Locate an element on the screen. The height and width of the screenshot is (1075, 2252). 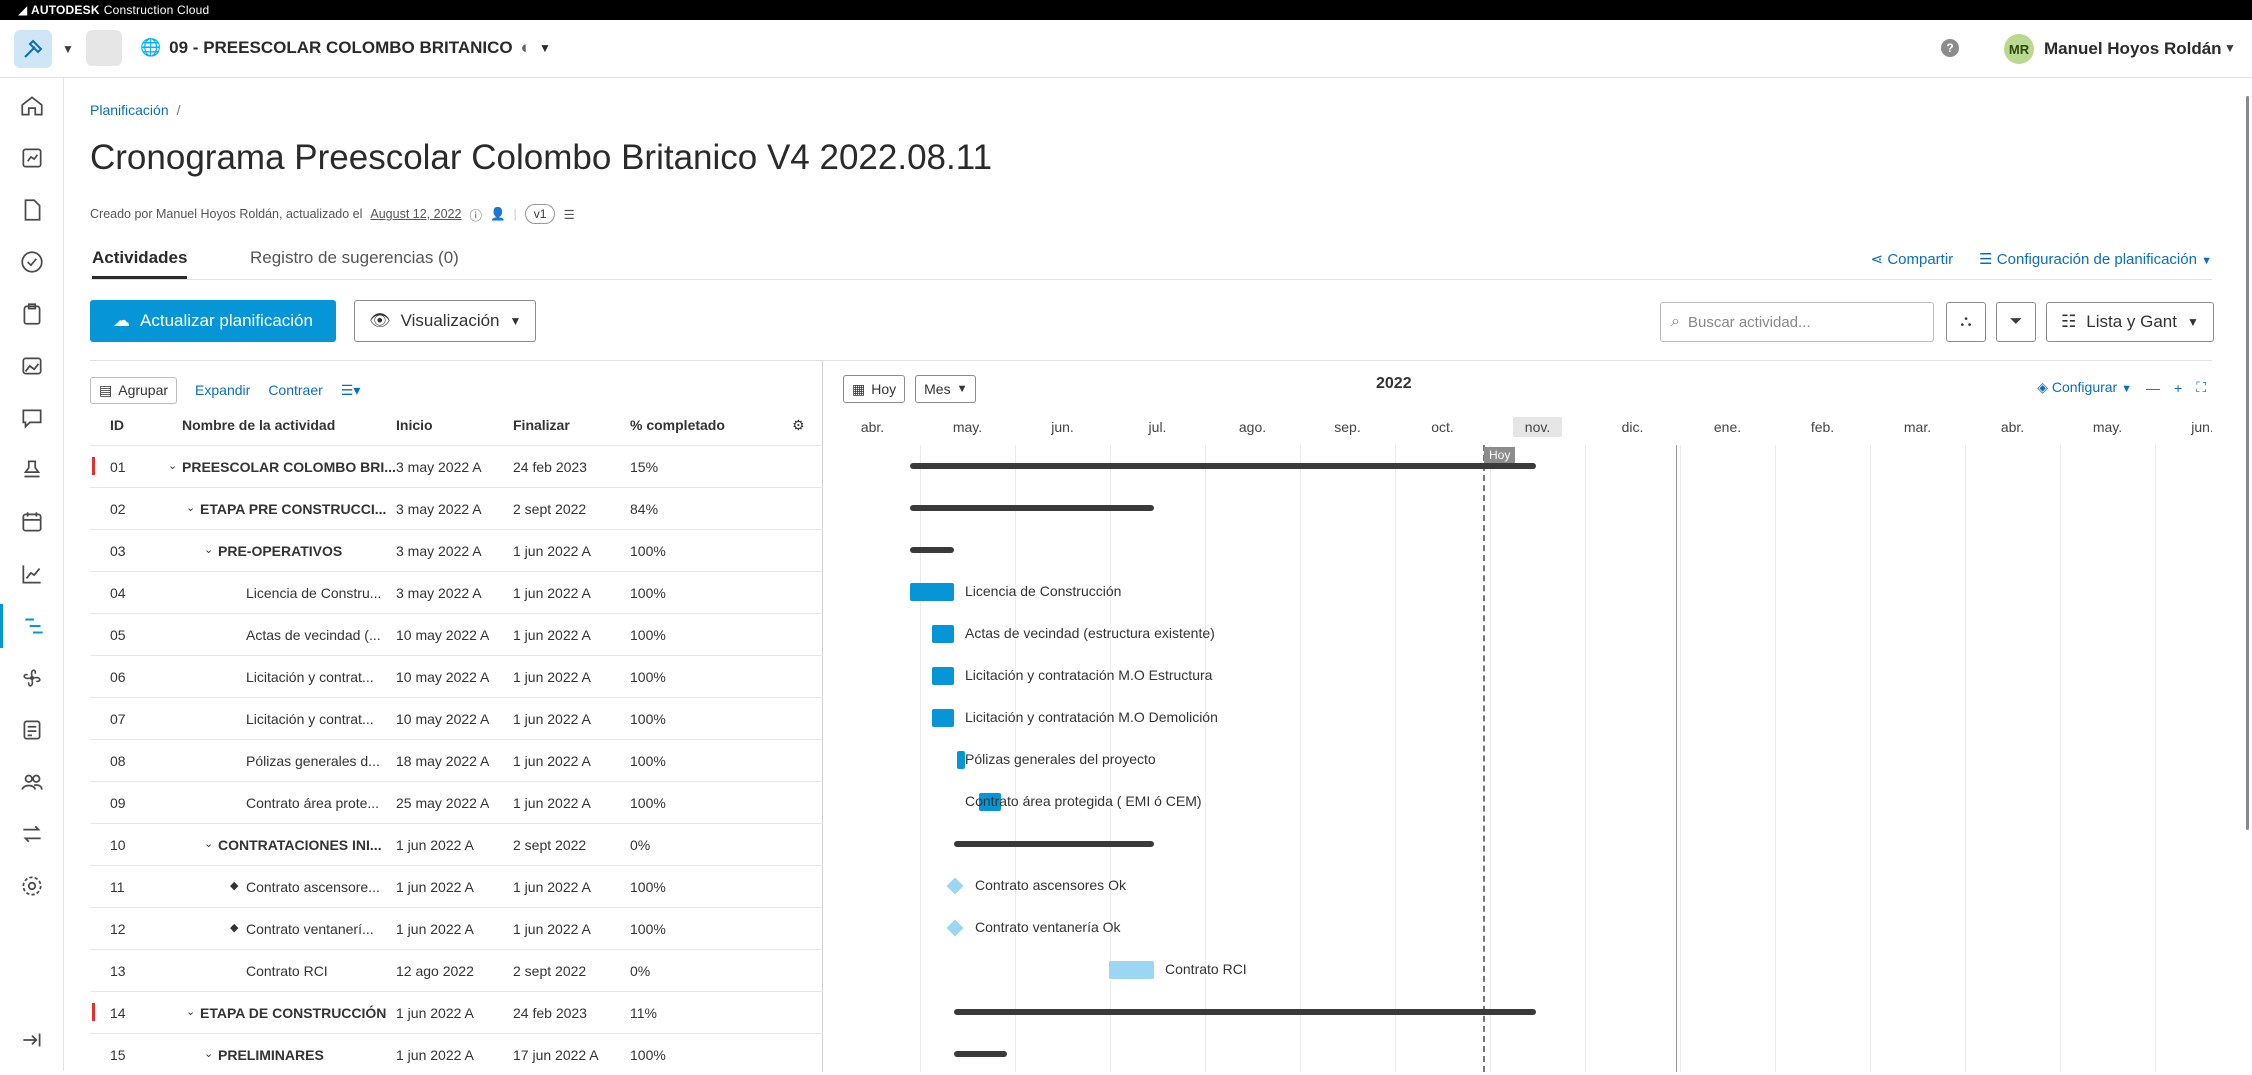
zoom-out-icon: — is located at coordinates (2153, 388).